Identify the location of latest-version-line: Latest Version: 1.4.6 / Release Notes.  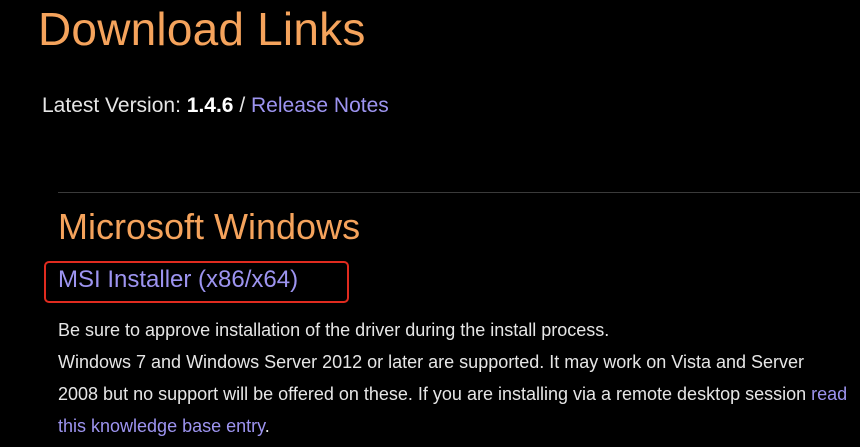
(215, 106).